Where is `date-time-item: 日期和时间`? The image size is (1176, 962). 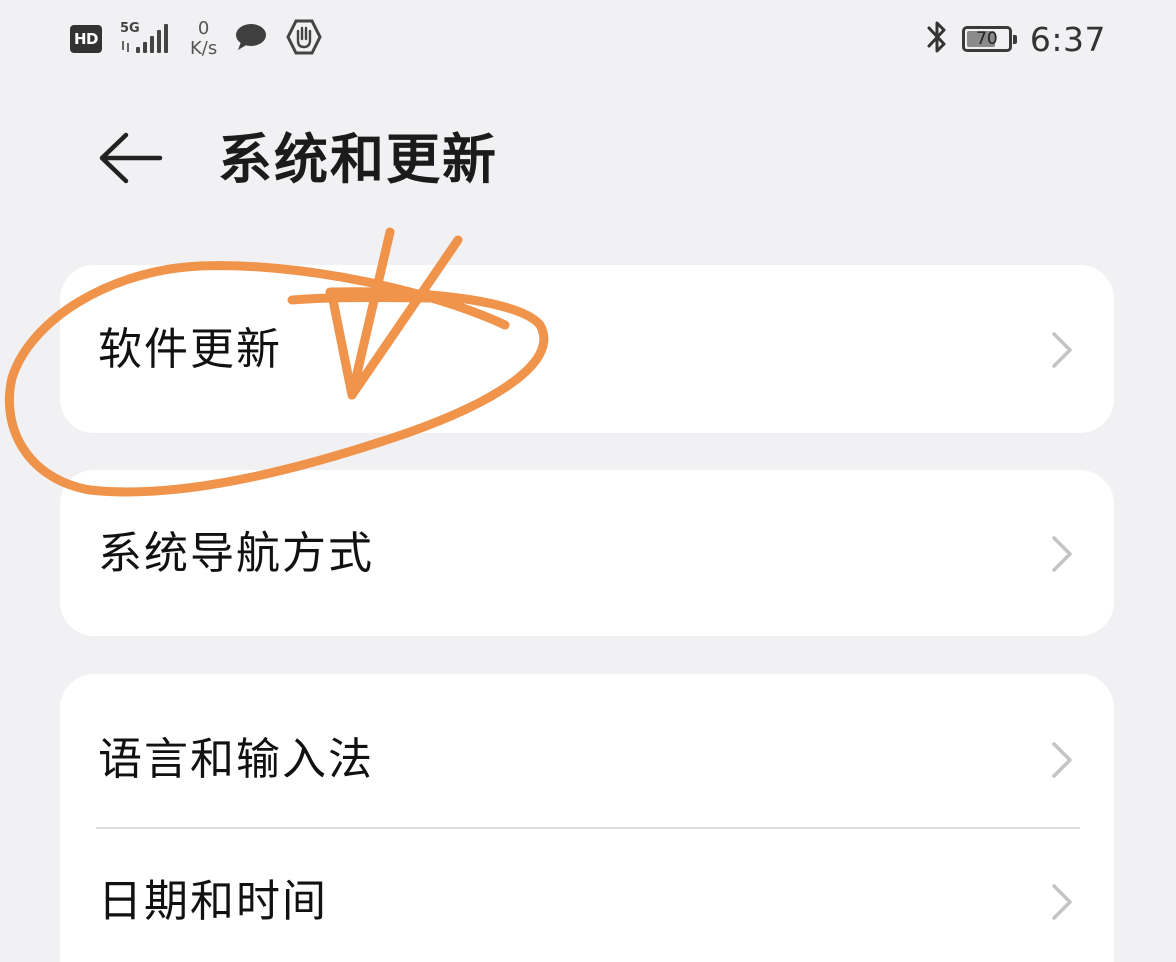
date-time-item: 日期和时间 is located at coordinates (587, 896).